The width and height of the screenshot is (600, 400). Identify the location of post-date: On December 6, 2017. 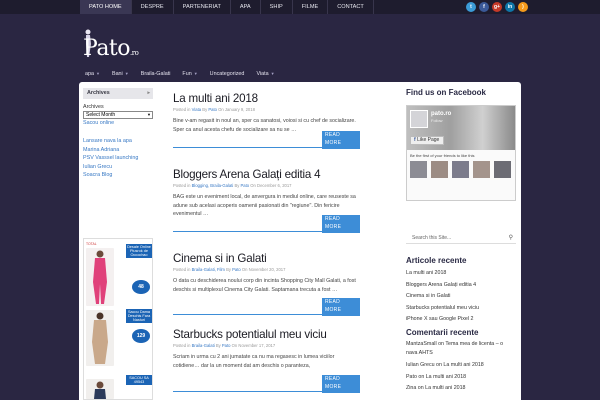
(270, 185).